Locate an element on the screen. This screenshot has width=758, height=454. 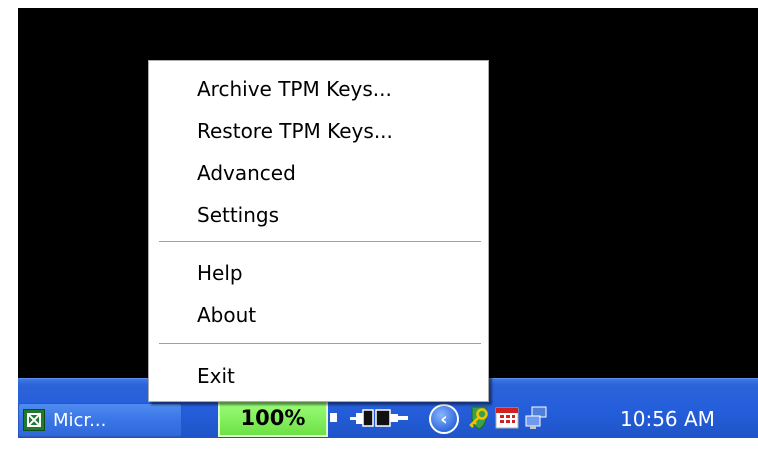
menu-item-exit: Exit is located at coordinates (318, 376).